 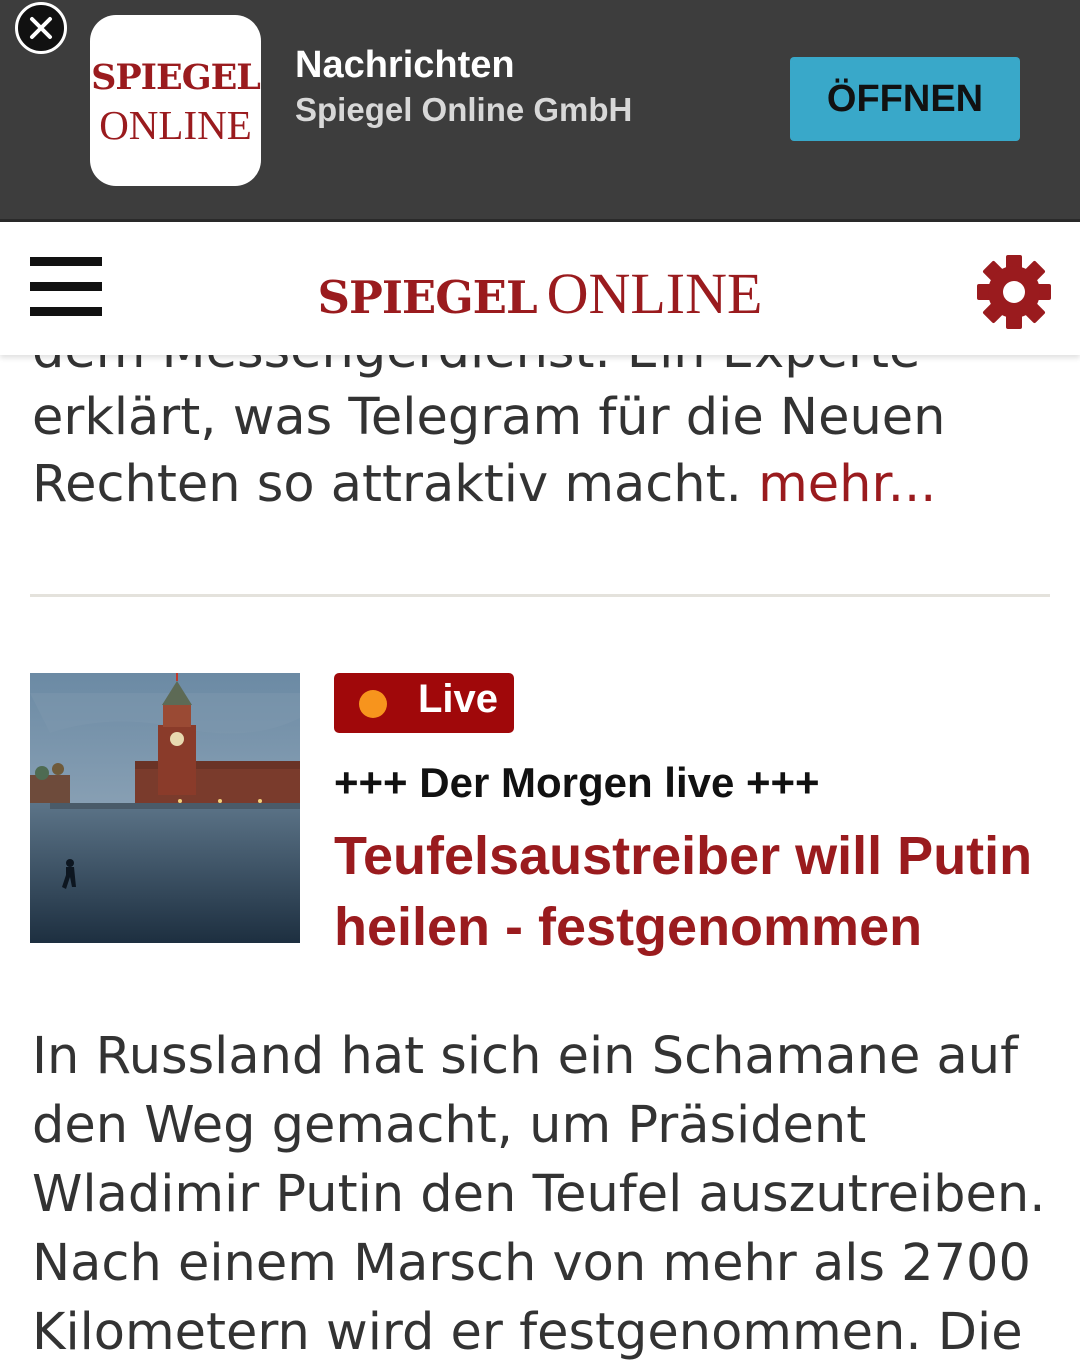 What do you see at coordinates (540, 595) in the screenshot?
I see `article-divider` at bounding box center [540, 595].